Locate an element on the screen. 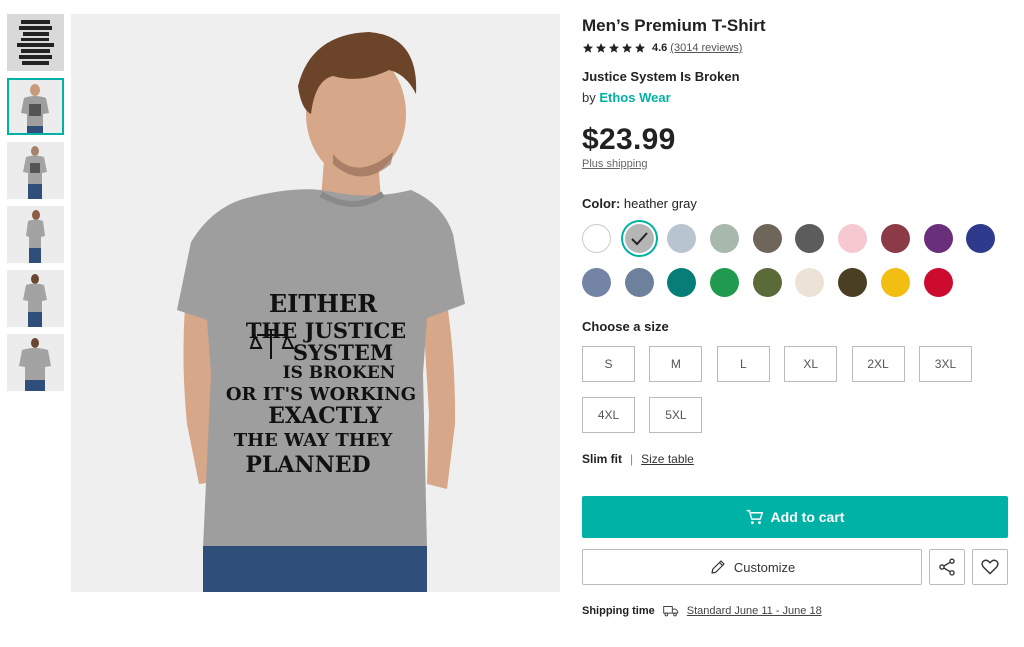 This screenshot has height=647, width=1024. size-option-4xl: 4XL is located at coordinates (608, 415).